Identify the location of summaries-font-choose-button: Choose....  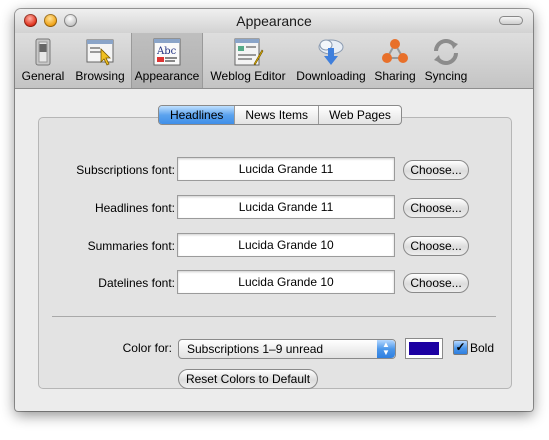
(436, 246).